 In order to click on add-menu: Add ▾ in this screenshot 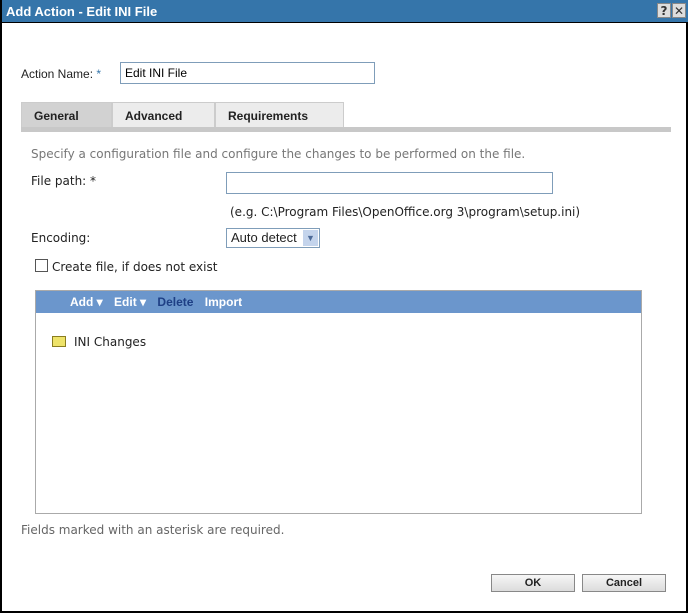, I will do `click(86, 302)`.